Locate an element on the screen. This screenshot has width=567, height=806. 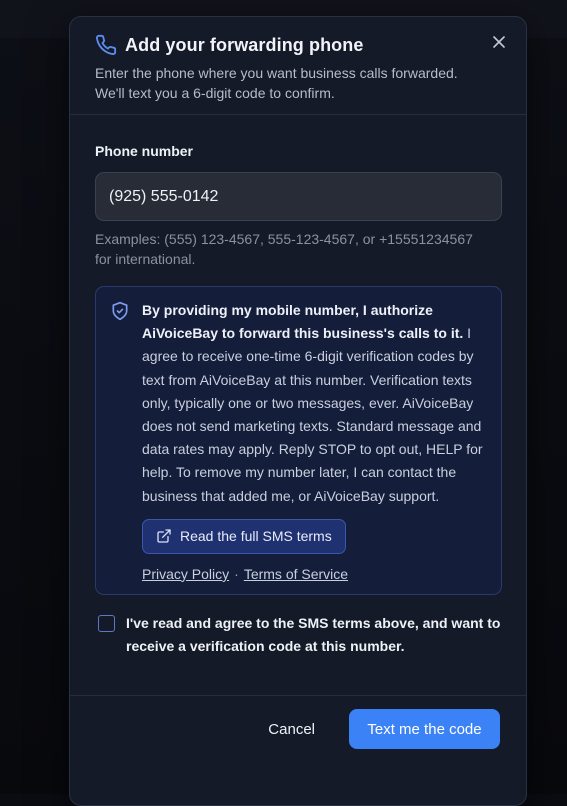
dialog-title-row: Add your forwarding phone is located at coordinates (298, 45).